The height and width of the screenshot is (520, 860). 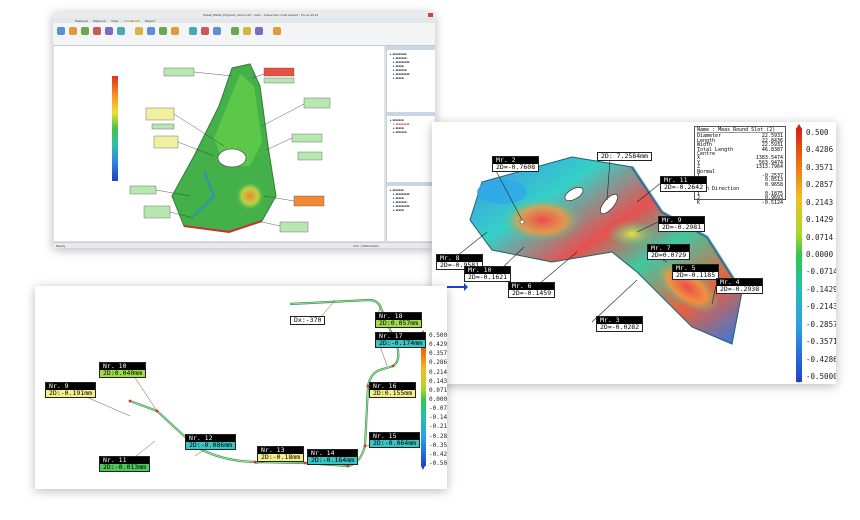 I want to click on profile-dimension-tag: Dx:-370, so click(x=308, y=320).